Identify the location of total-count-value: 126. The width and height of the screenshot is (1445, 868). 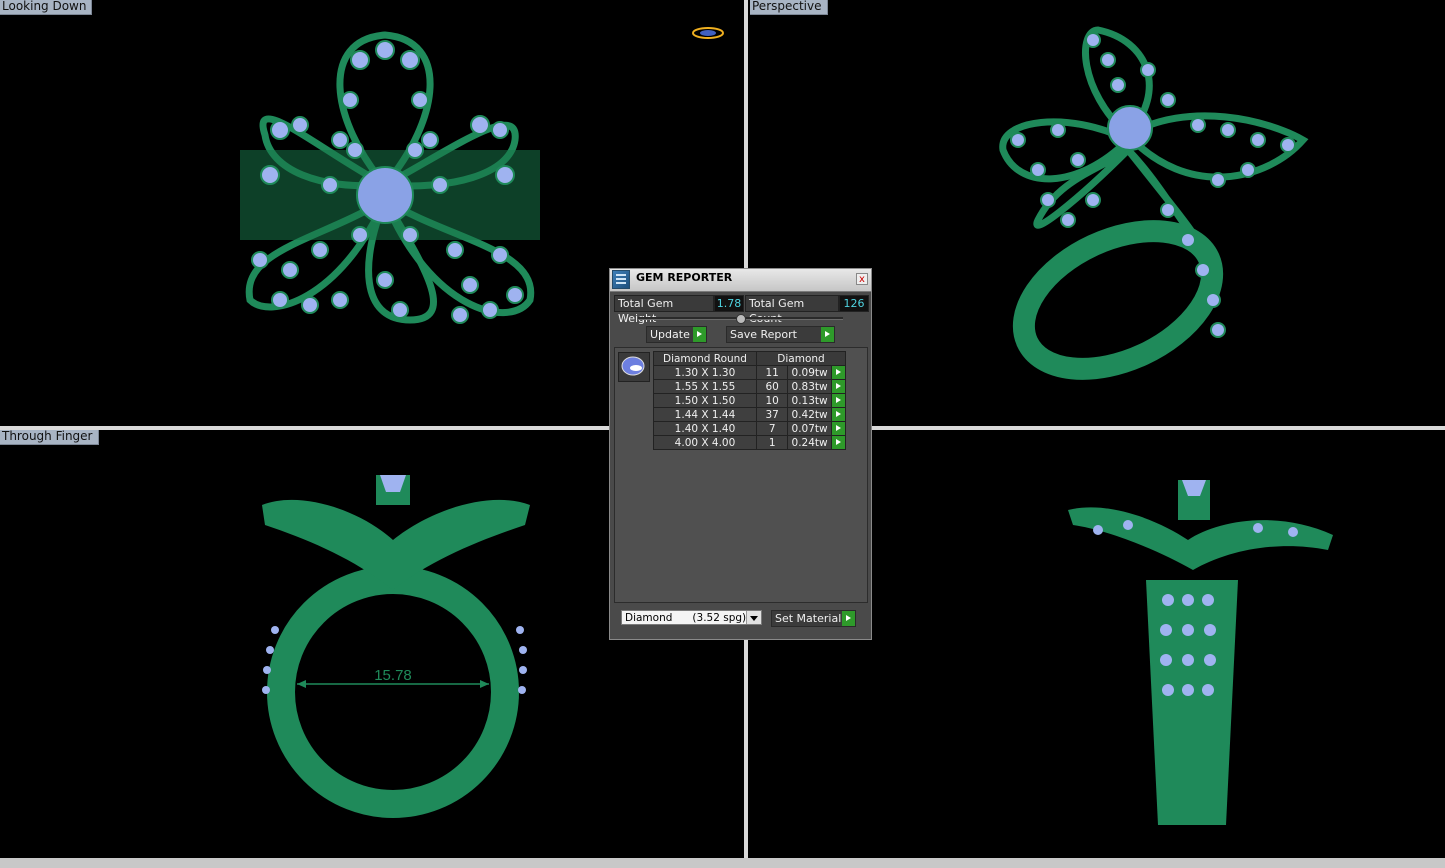
(854, 303).